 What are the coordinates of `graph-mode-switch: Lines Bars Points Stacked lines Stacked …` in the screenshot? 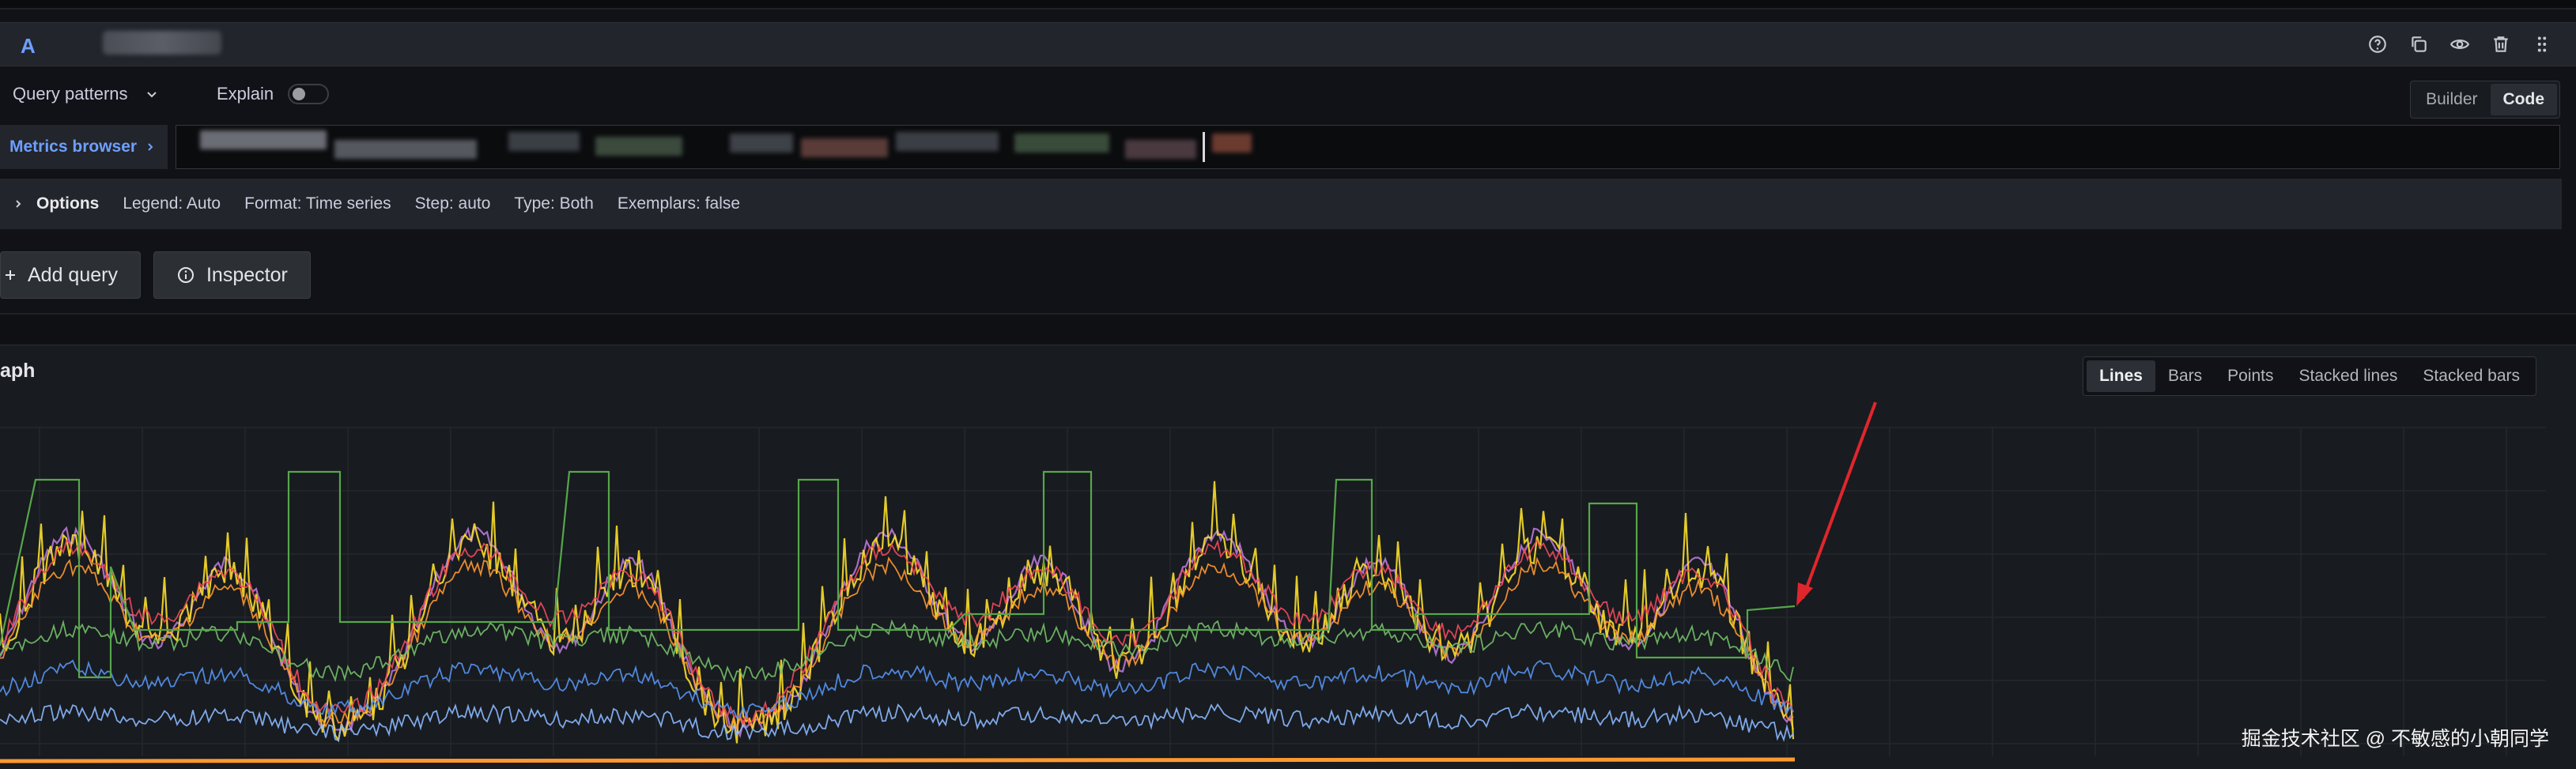 It's located at (2309, 376).